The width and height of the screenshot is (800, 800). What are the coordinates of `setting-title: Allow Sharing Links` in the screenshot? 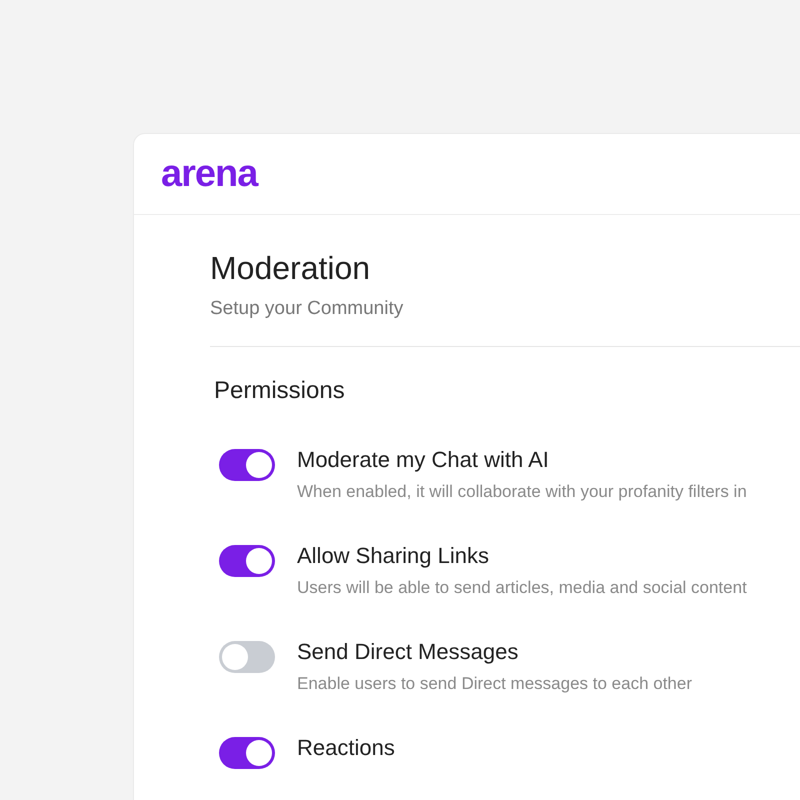 It's located at (393, 556).